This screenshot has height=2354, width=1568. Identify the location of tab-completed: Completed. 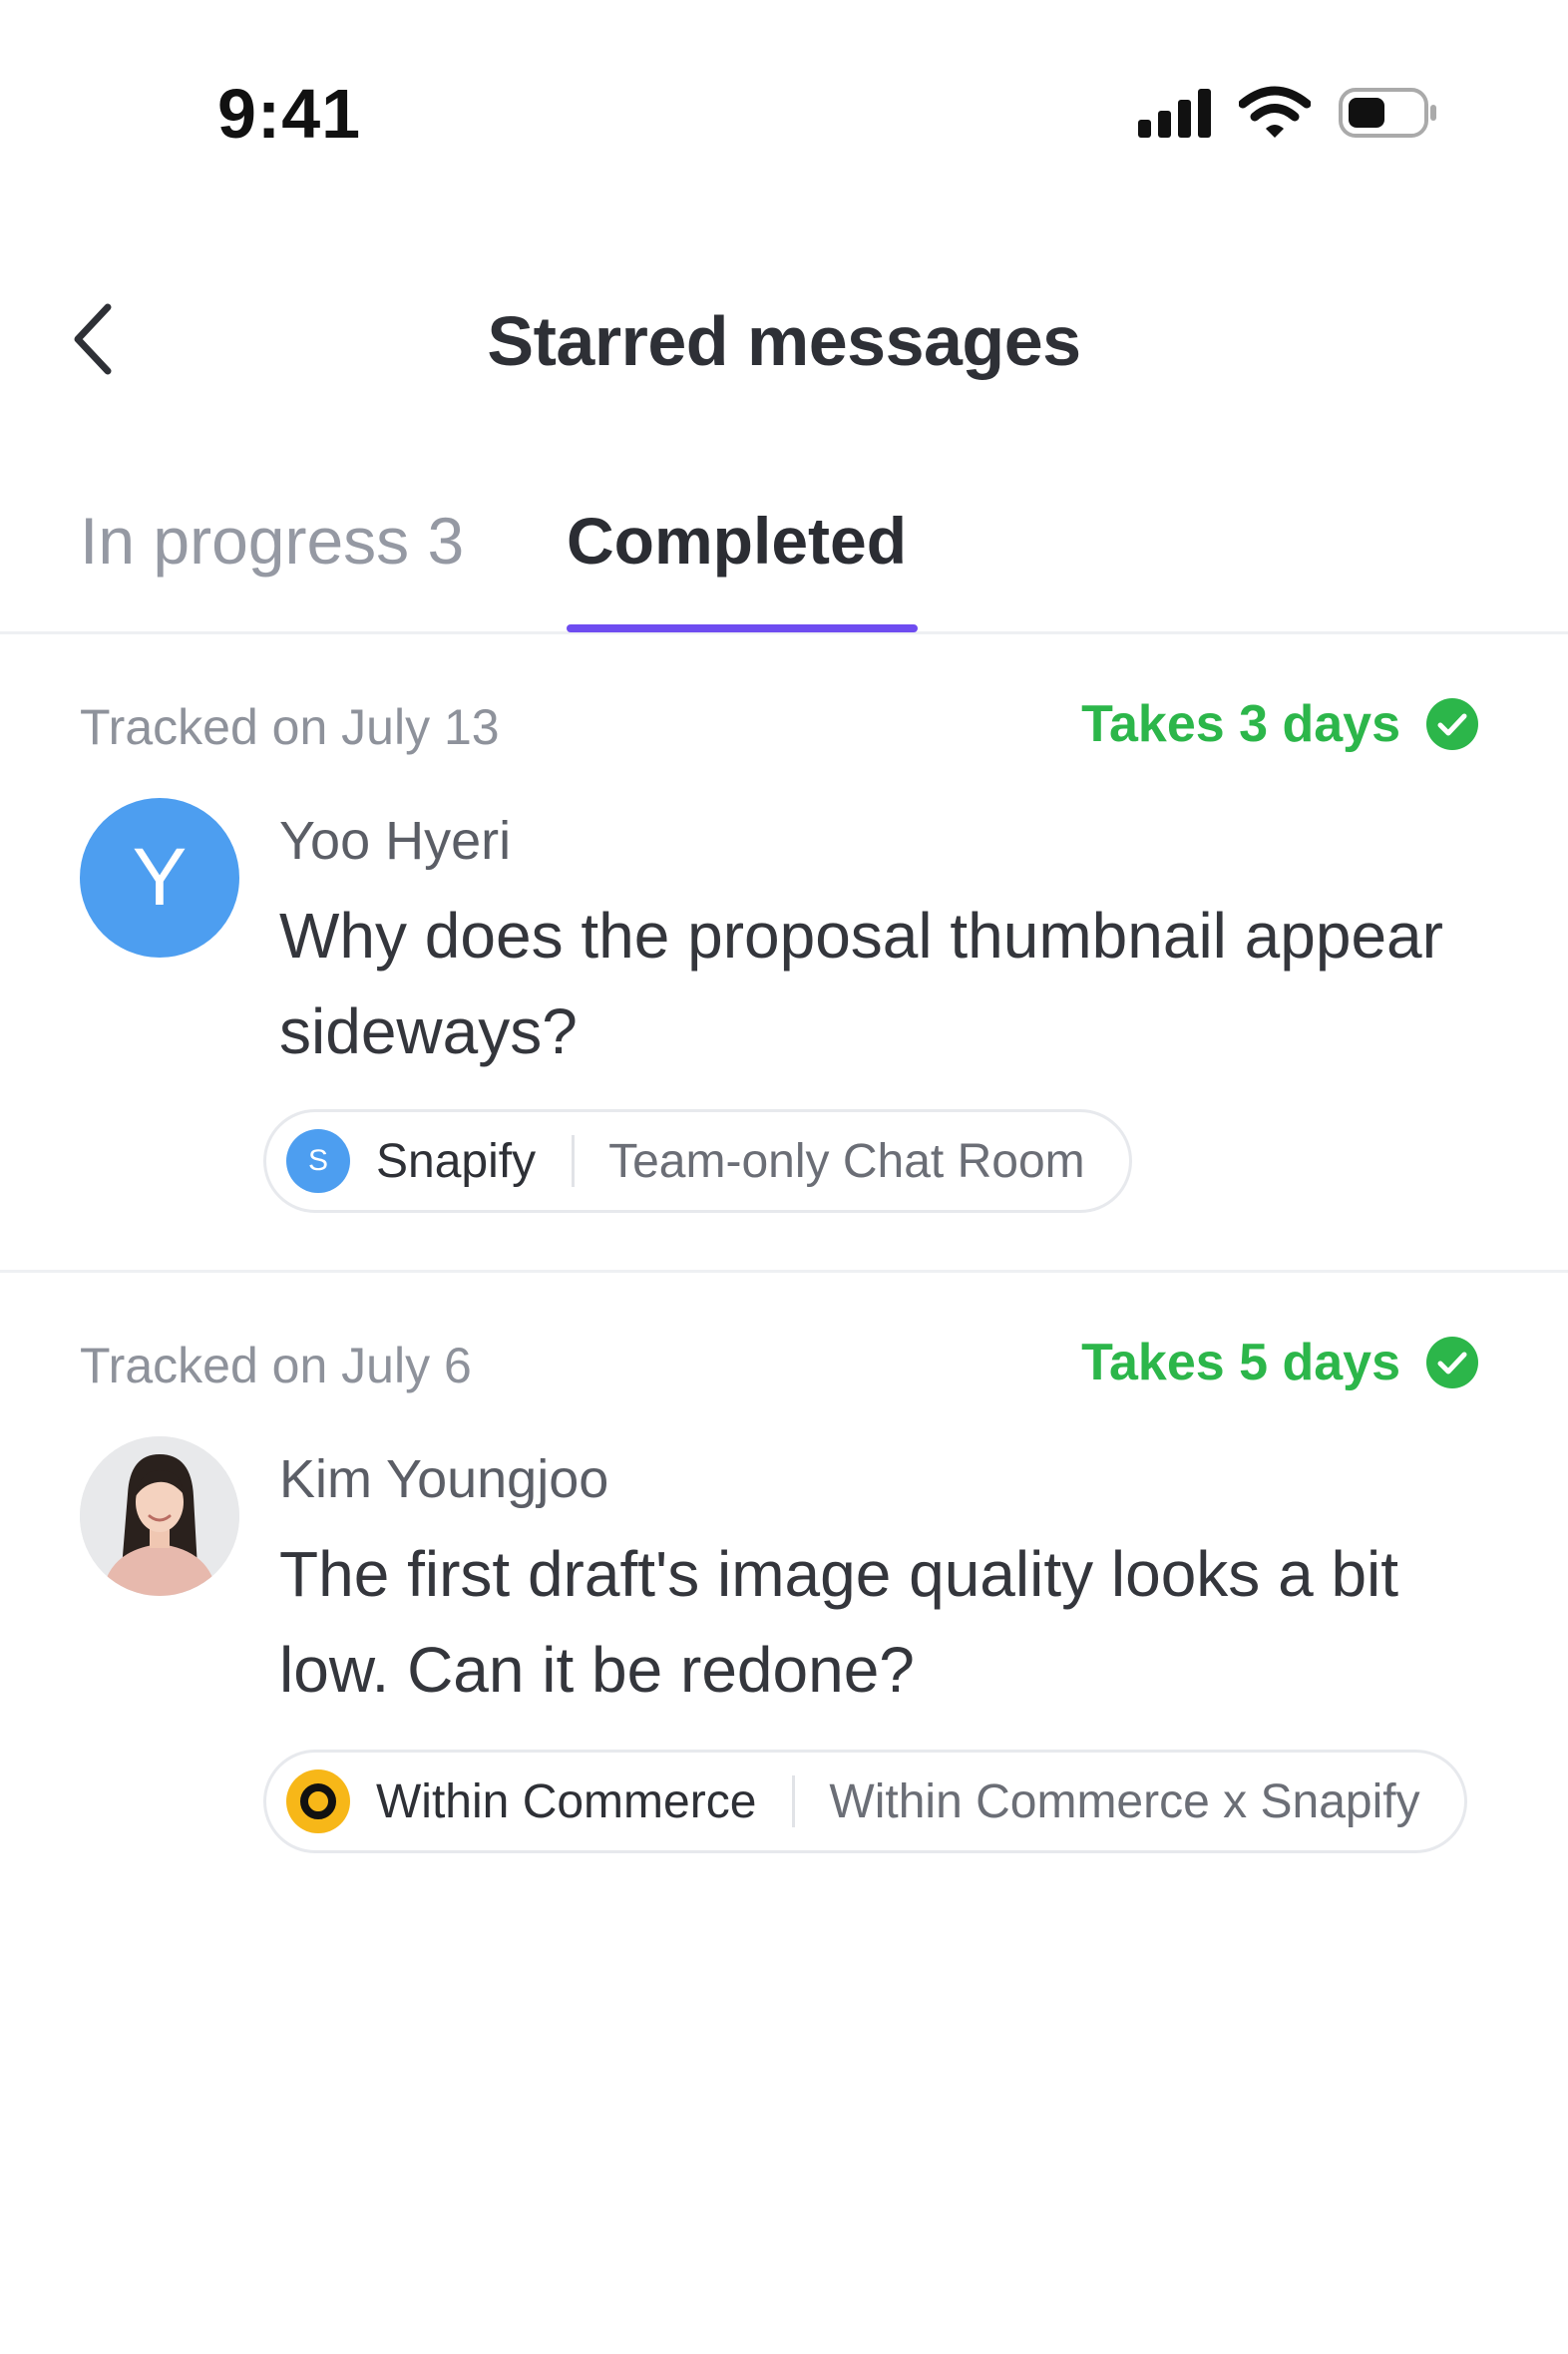
(737, 541).